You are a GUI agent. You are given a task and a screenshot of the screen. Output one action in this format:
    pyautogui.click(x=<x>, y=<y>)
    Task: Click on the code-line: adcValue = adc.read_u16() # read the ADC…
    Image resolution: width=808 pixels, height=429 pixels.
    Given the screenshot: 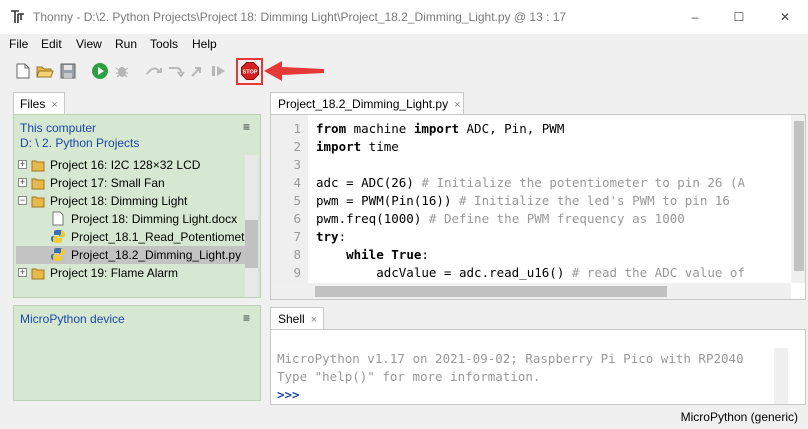 What is the action you would take?
    pyautogui.click(x=530, y=272)
    